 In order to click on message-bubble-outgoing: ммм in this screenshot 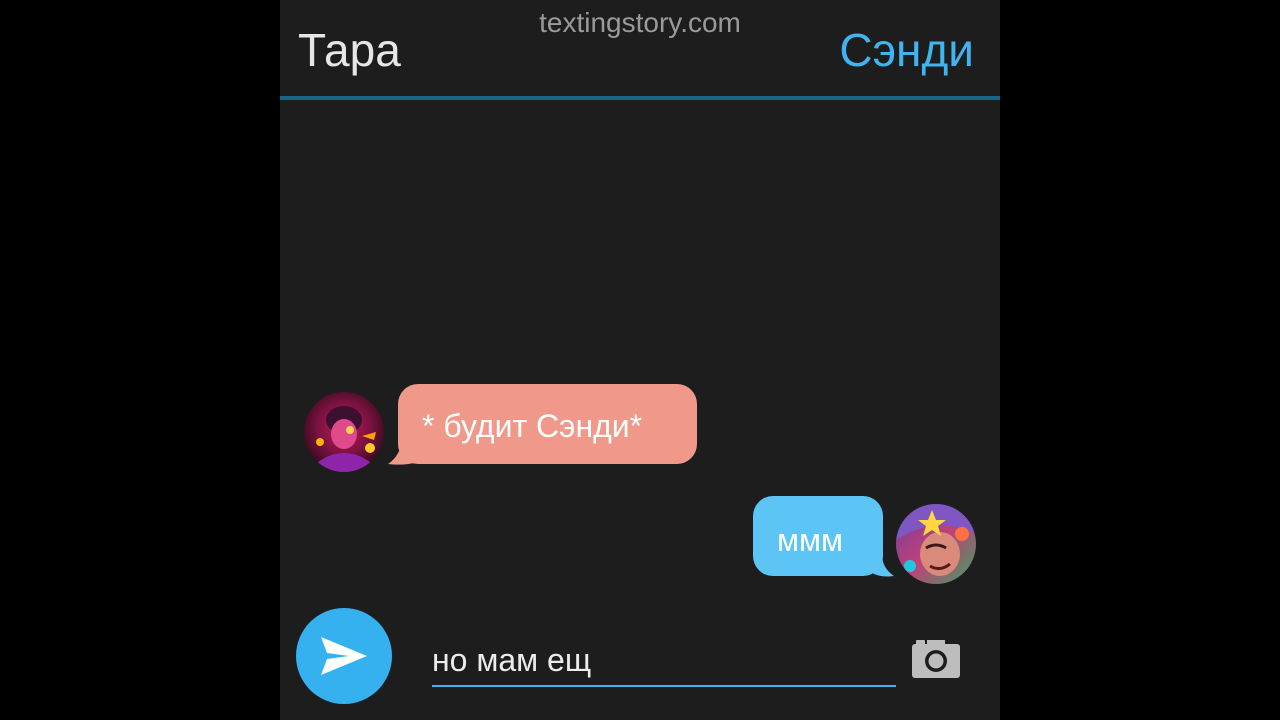, I will do `click(818, 536)`.